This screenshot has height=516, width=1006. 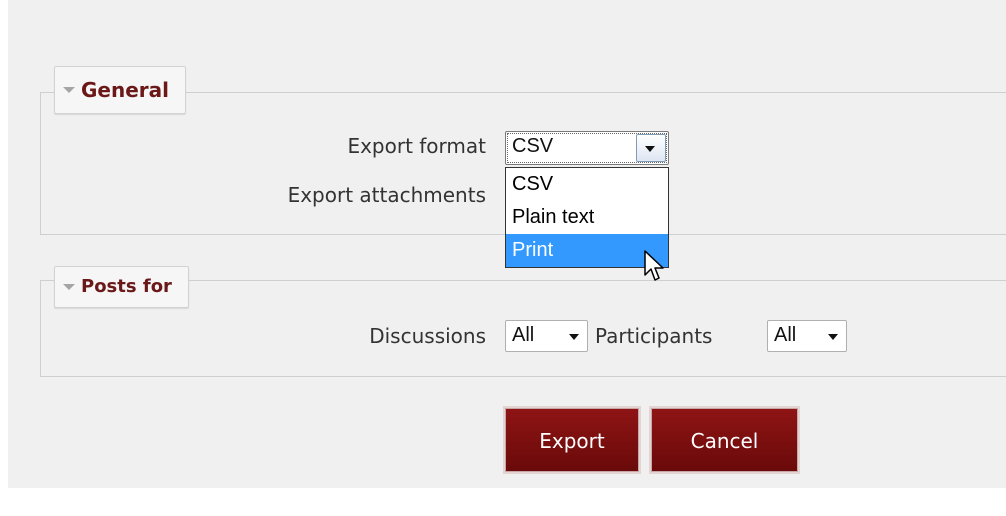 I want to click on export-format-option-csv: CSV, so click(x=587, y=184).